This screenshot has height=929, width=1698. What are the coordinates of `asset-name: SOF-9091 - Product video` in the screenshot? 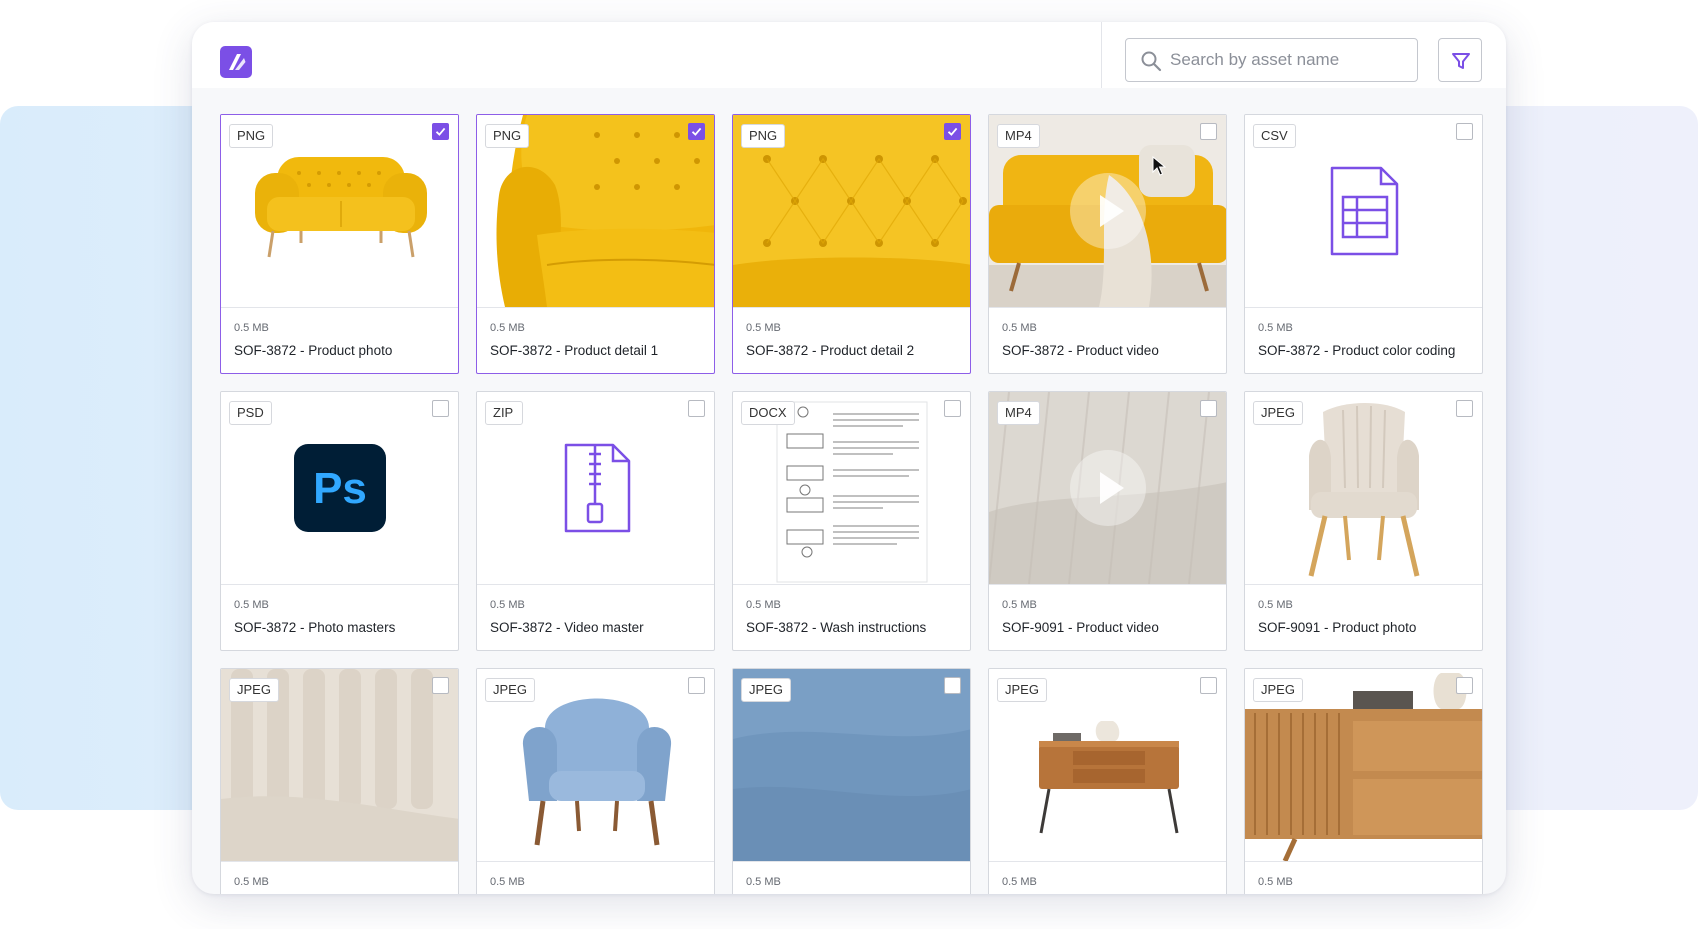 It's located at (1080, 627).